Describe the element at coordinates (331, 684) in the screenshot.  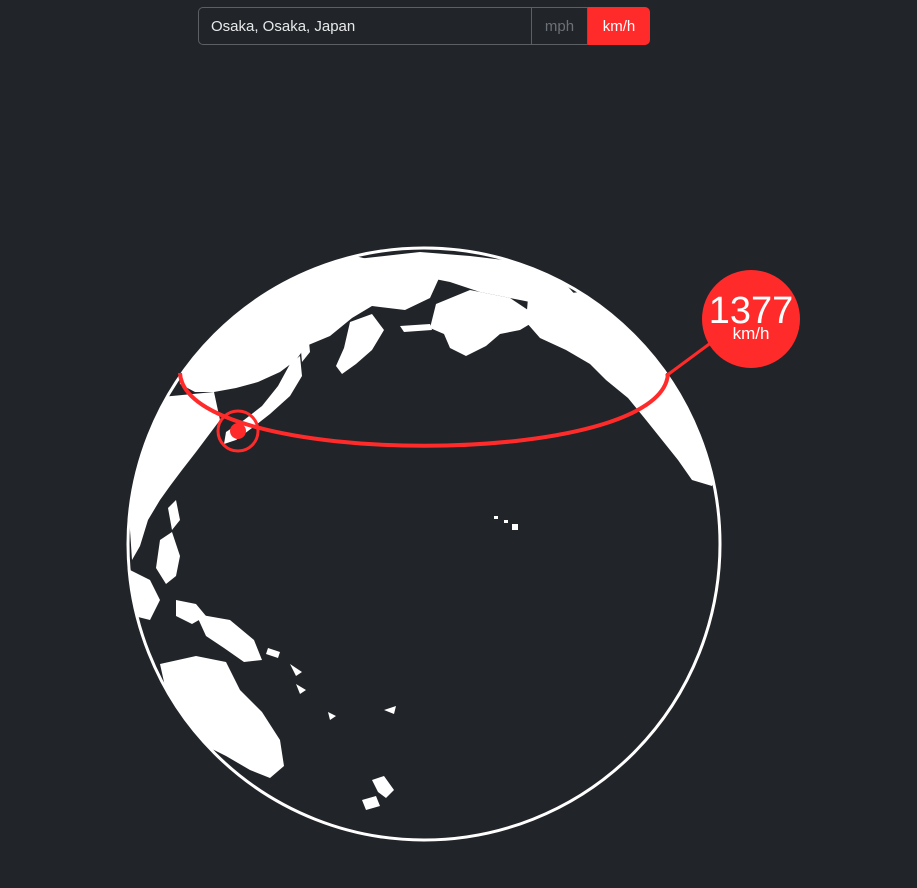
I see `landmass-pacific-islands` at that location.